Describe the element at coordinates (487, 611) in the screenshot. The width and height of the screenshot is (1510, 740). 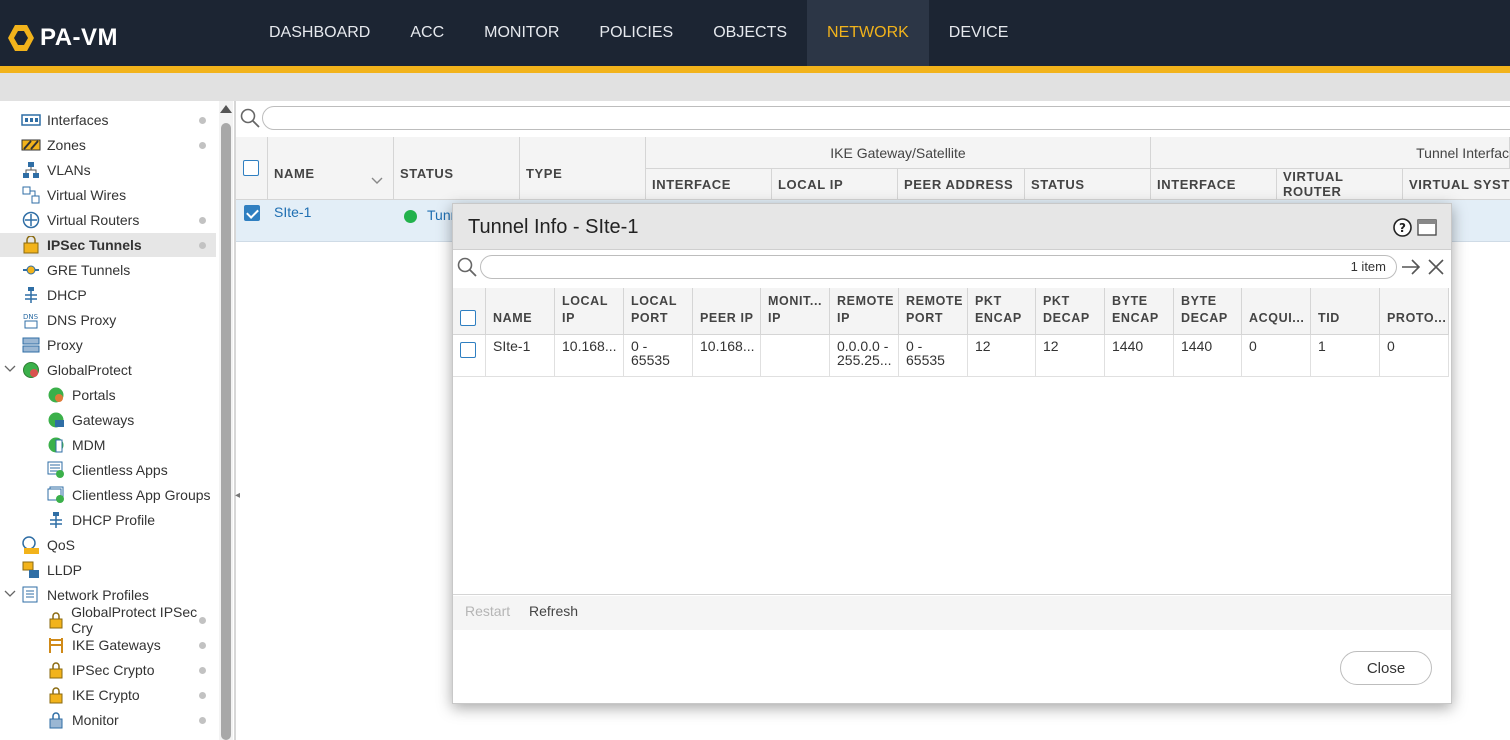
I see `restart-button: Restart` at that location.